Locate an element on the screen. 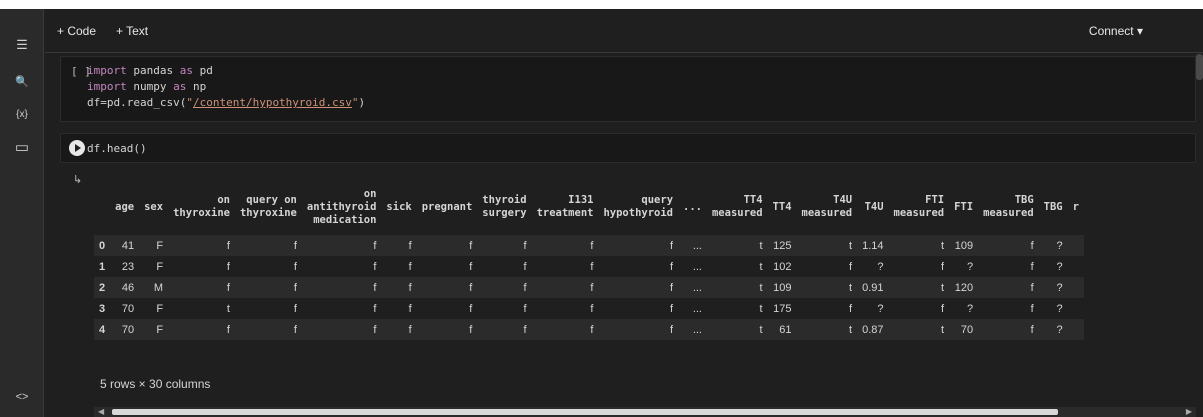 The height and width of the screenshot is (417, 1203). column-header: on antithyroid medication is located at coordinates (341, 206).